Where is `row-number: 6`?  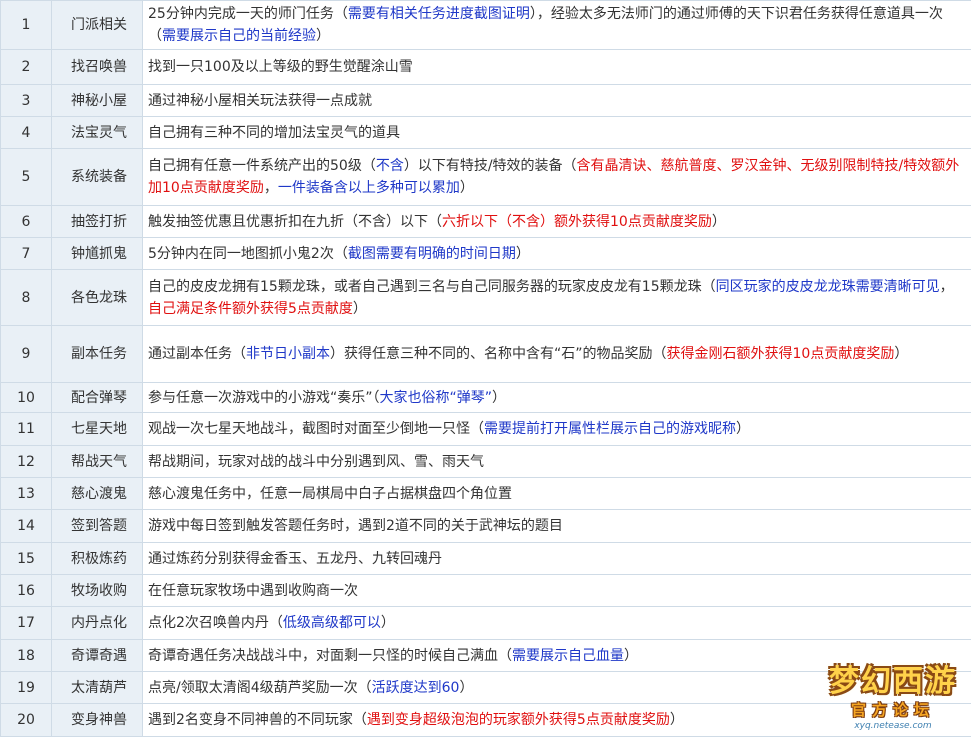 row-number: 6 is located at coordinates (26, 221).